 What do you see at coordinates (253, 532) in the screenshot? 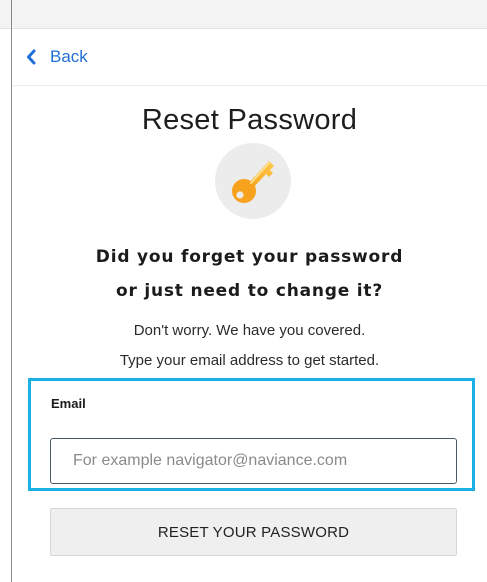
I see `reset-password-button: RESET YOUR PASSWORD` at bounding box center [253, 532].